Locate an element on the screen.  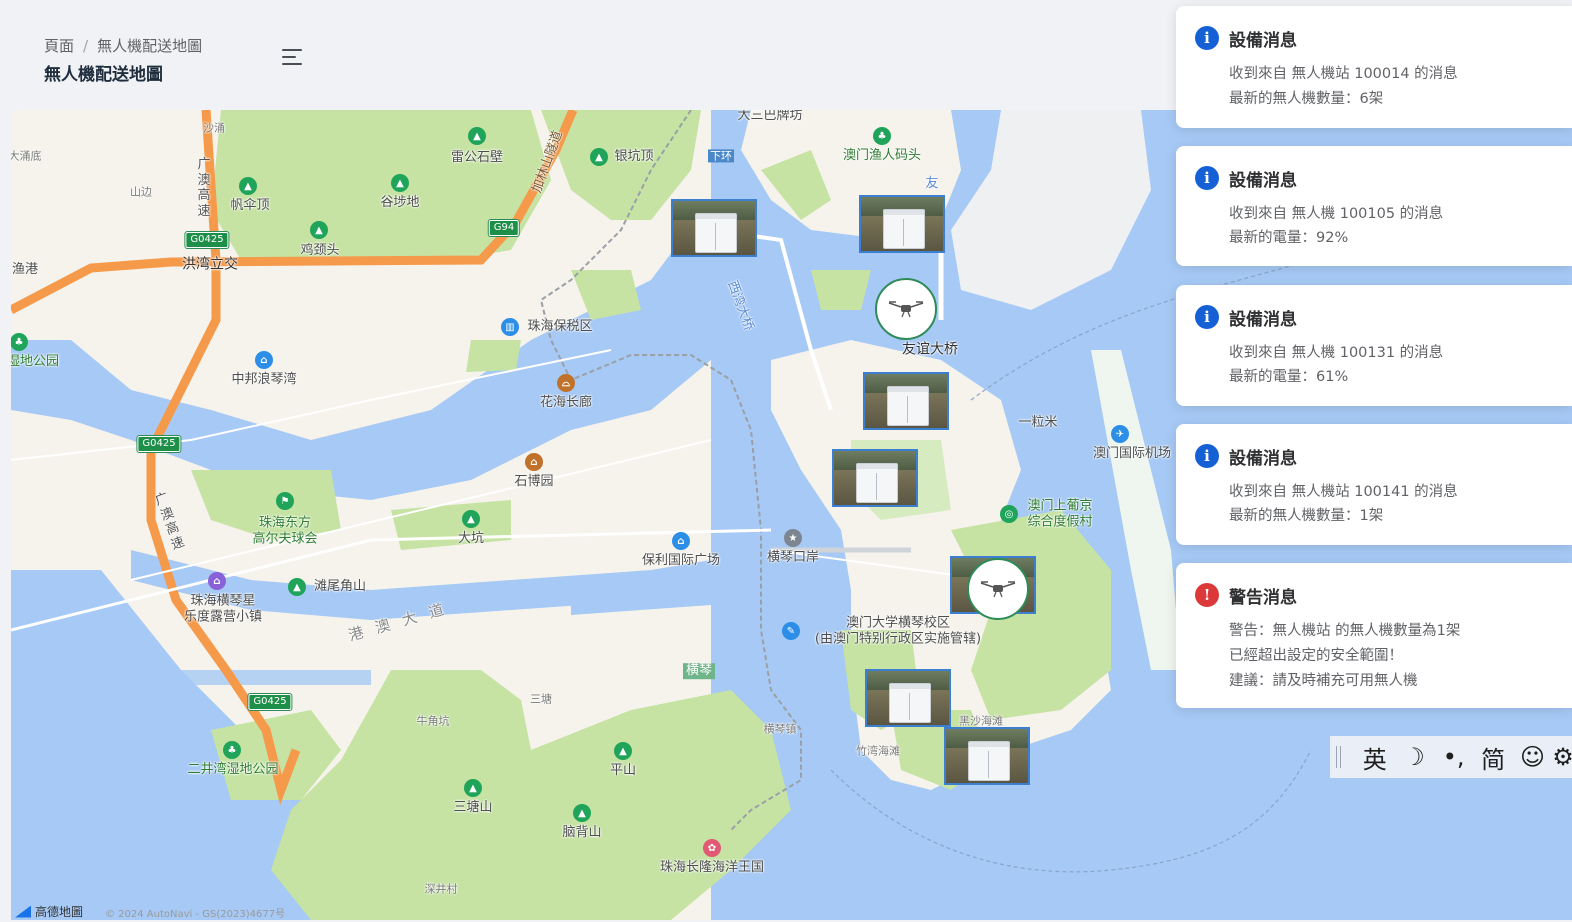
shopping-icon: ⌂ is located at coordinates (681, 541).